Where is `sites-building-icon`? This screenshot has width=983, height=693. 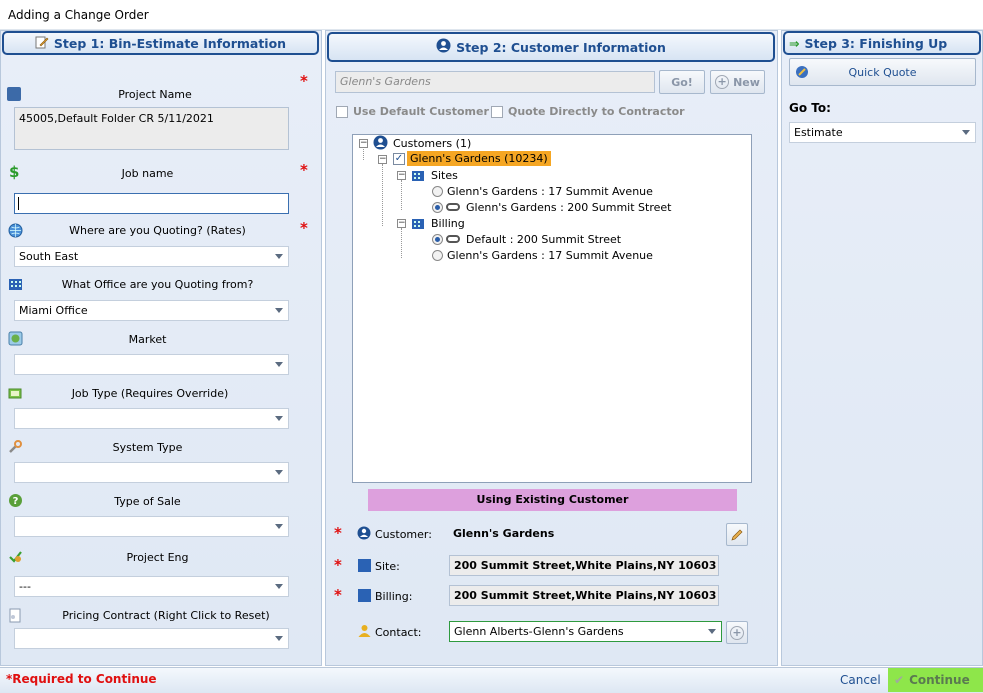 sites-building-icon is located at coordinates (418, 176).